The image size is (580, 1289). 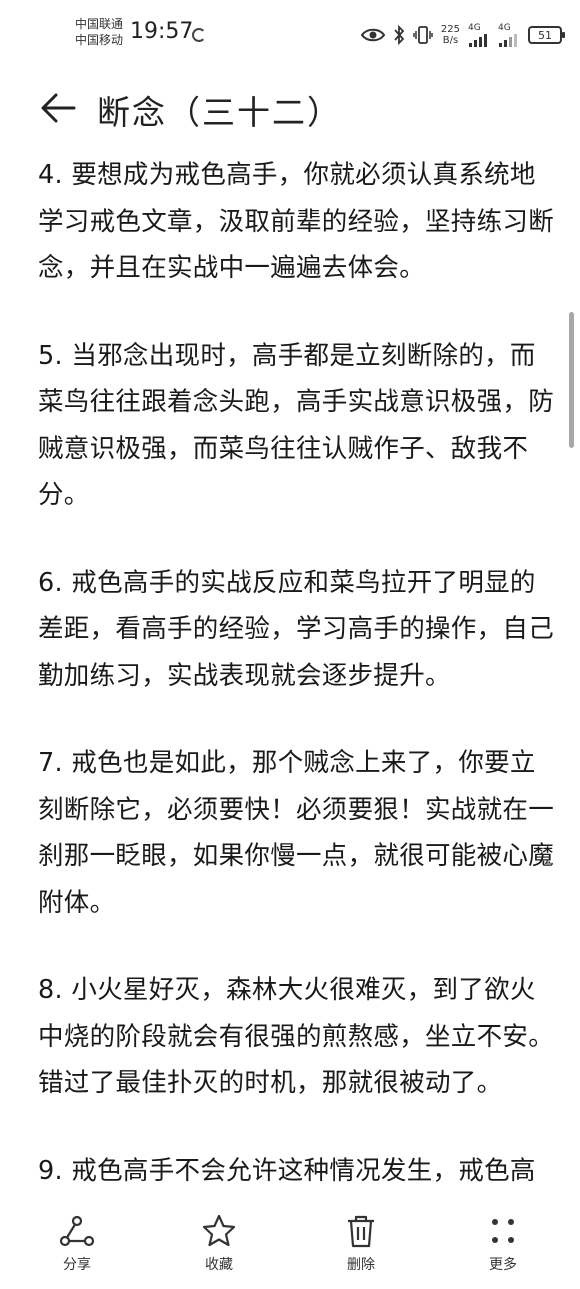 What do you see at coordinates (219, 1265) in the screenshot?
I see `favorite-label: 收藏` at bounding box center [219, 1265].